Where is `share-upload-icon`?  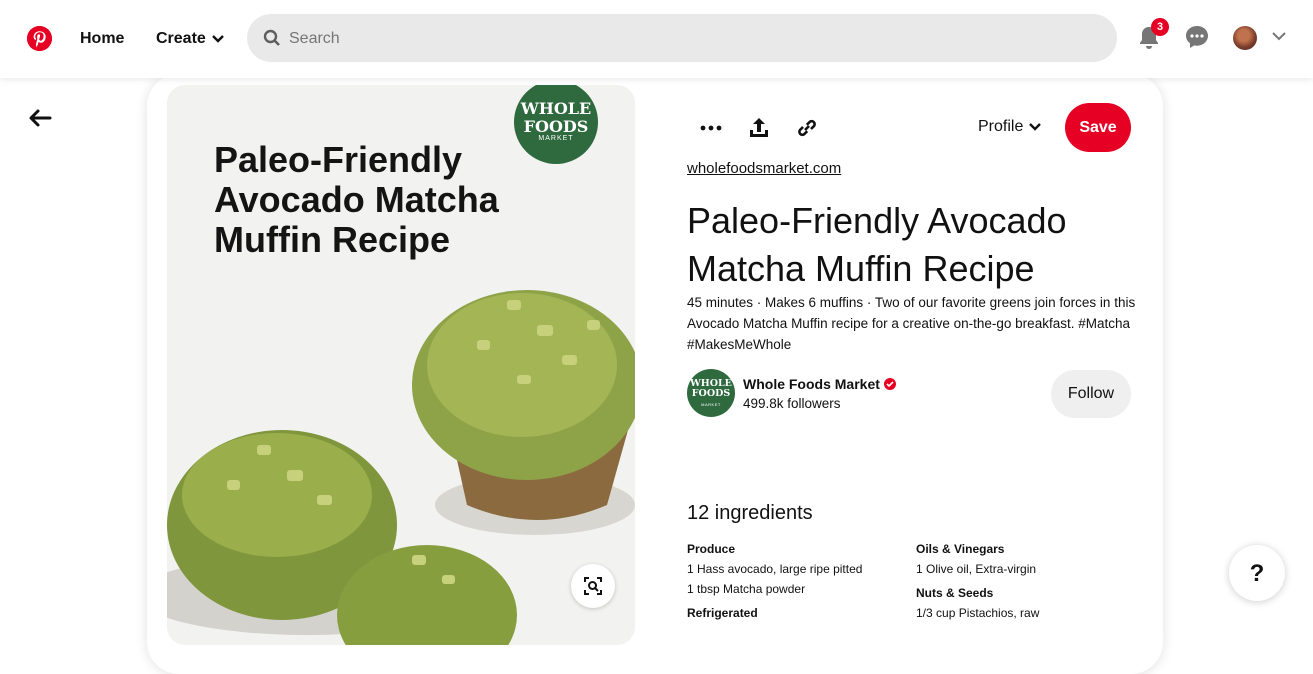
share-upload-icon is located at coordinates (759, 127).